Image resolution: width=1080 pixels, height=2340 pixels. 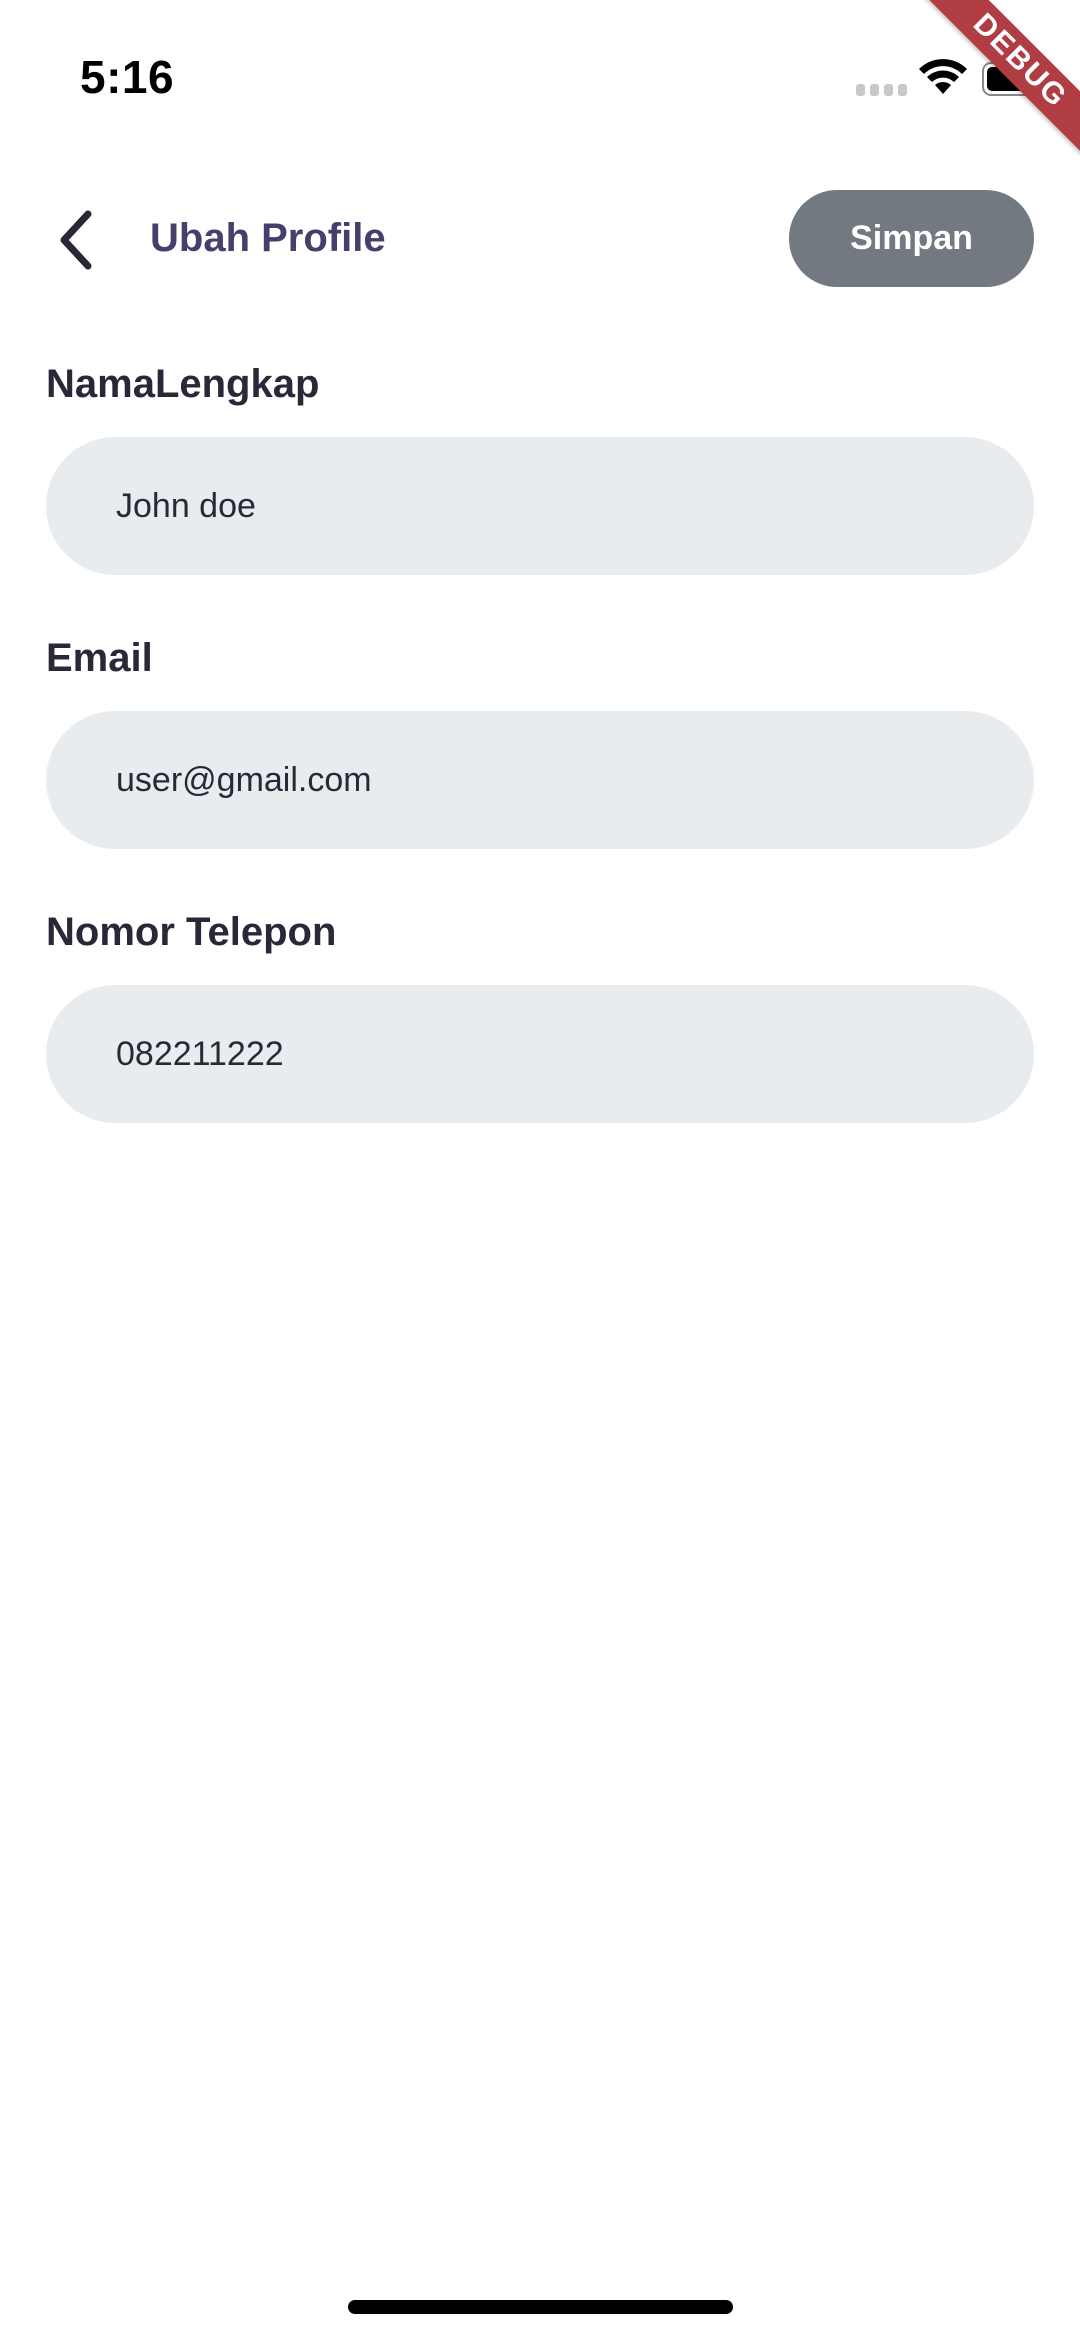 I want to click on wifi-icon, so click(x=943, y=76).